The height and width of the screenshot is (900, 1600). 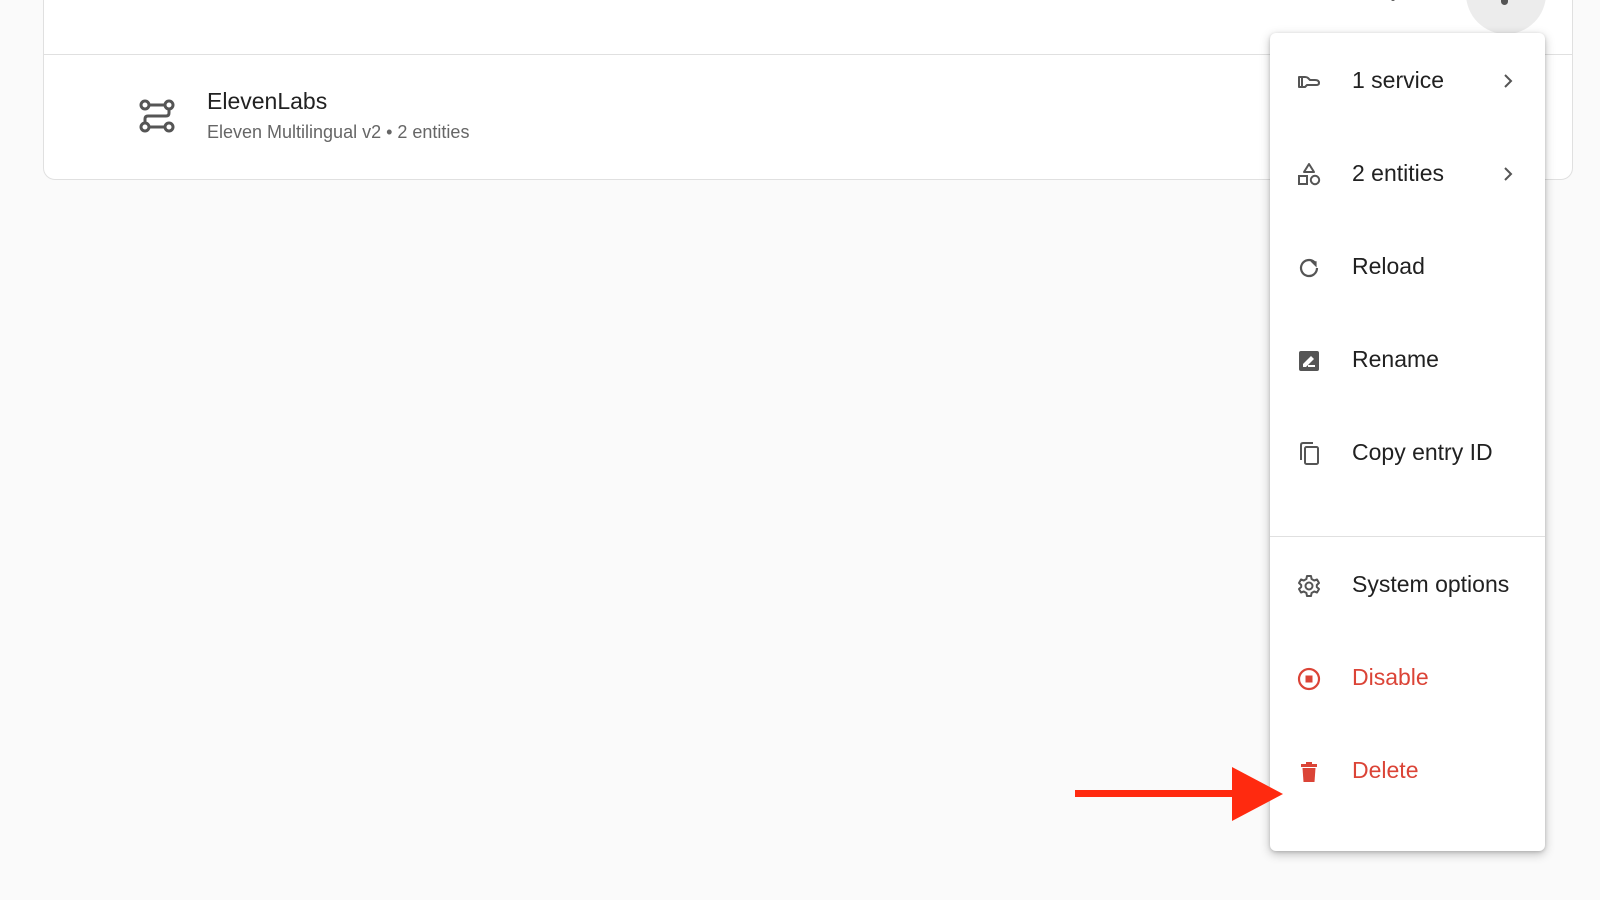 I want to click on menu-item-label: Delete, so click(x=1385, y=770).